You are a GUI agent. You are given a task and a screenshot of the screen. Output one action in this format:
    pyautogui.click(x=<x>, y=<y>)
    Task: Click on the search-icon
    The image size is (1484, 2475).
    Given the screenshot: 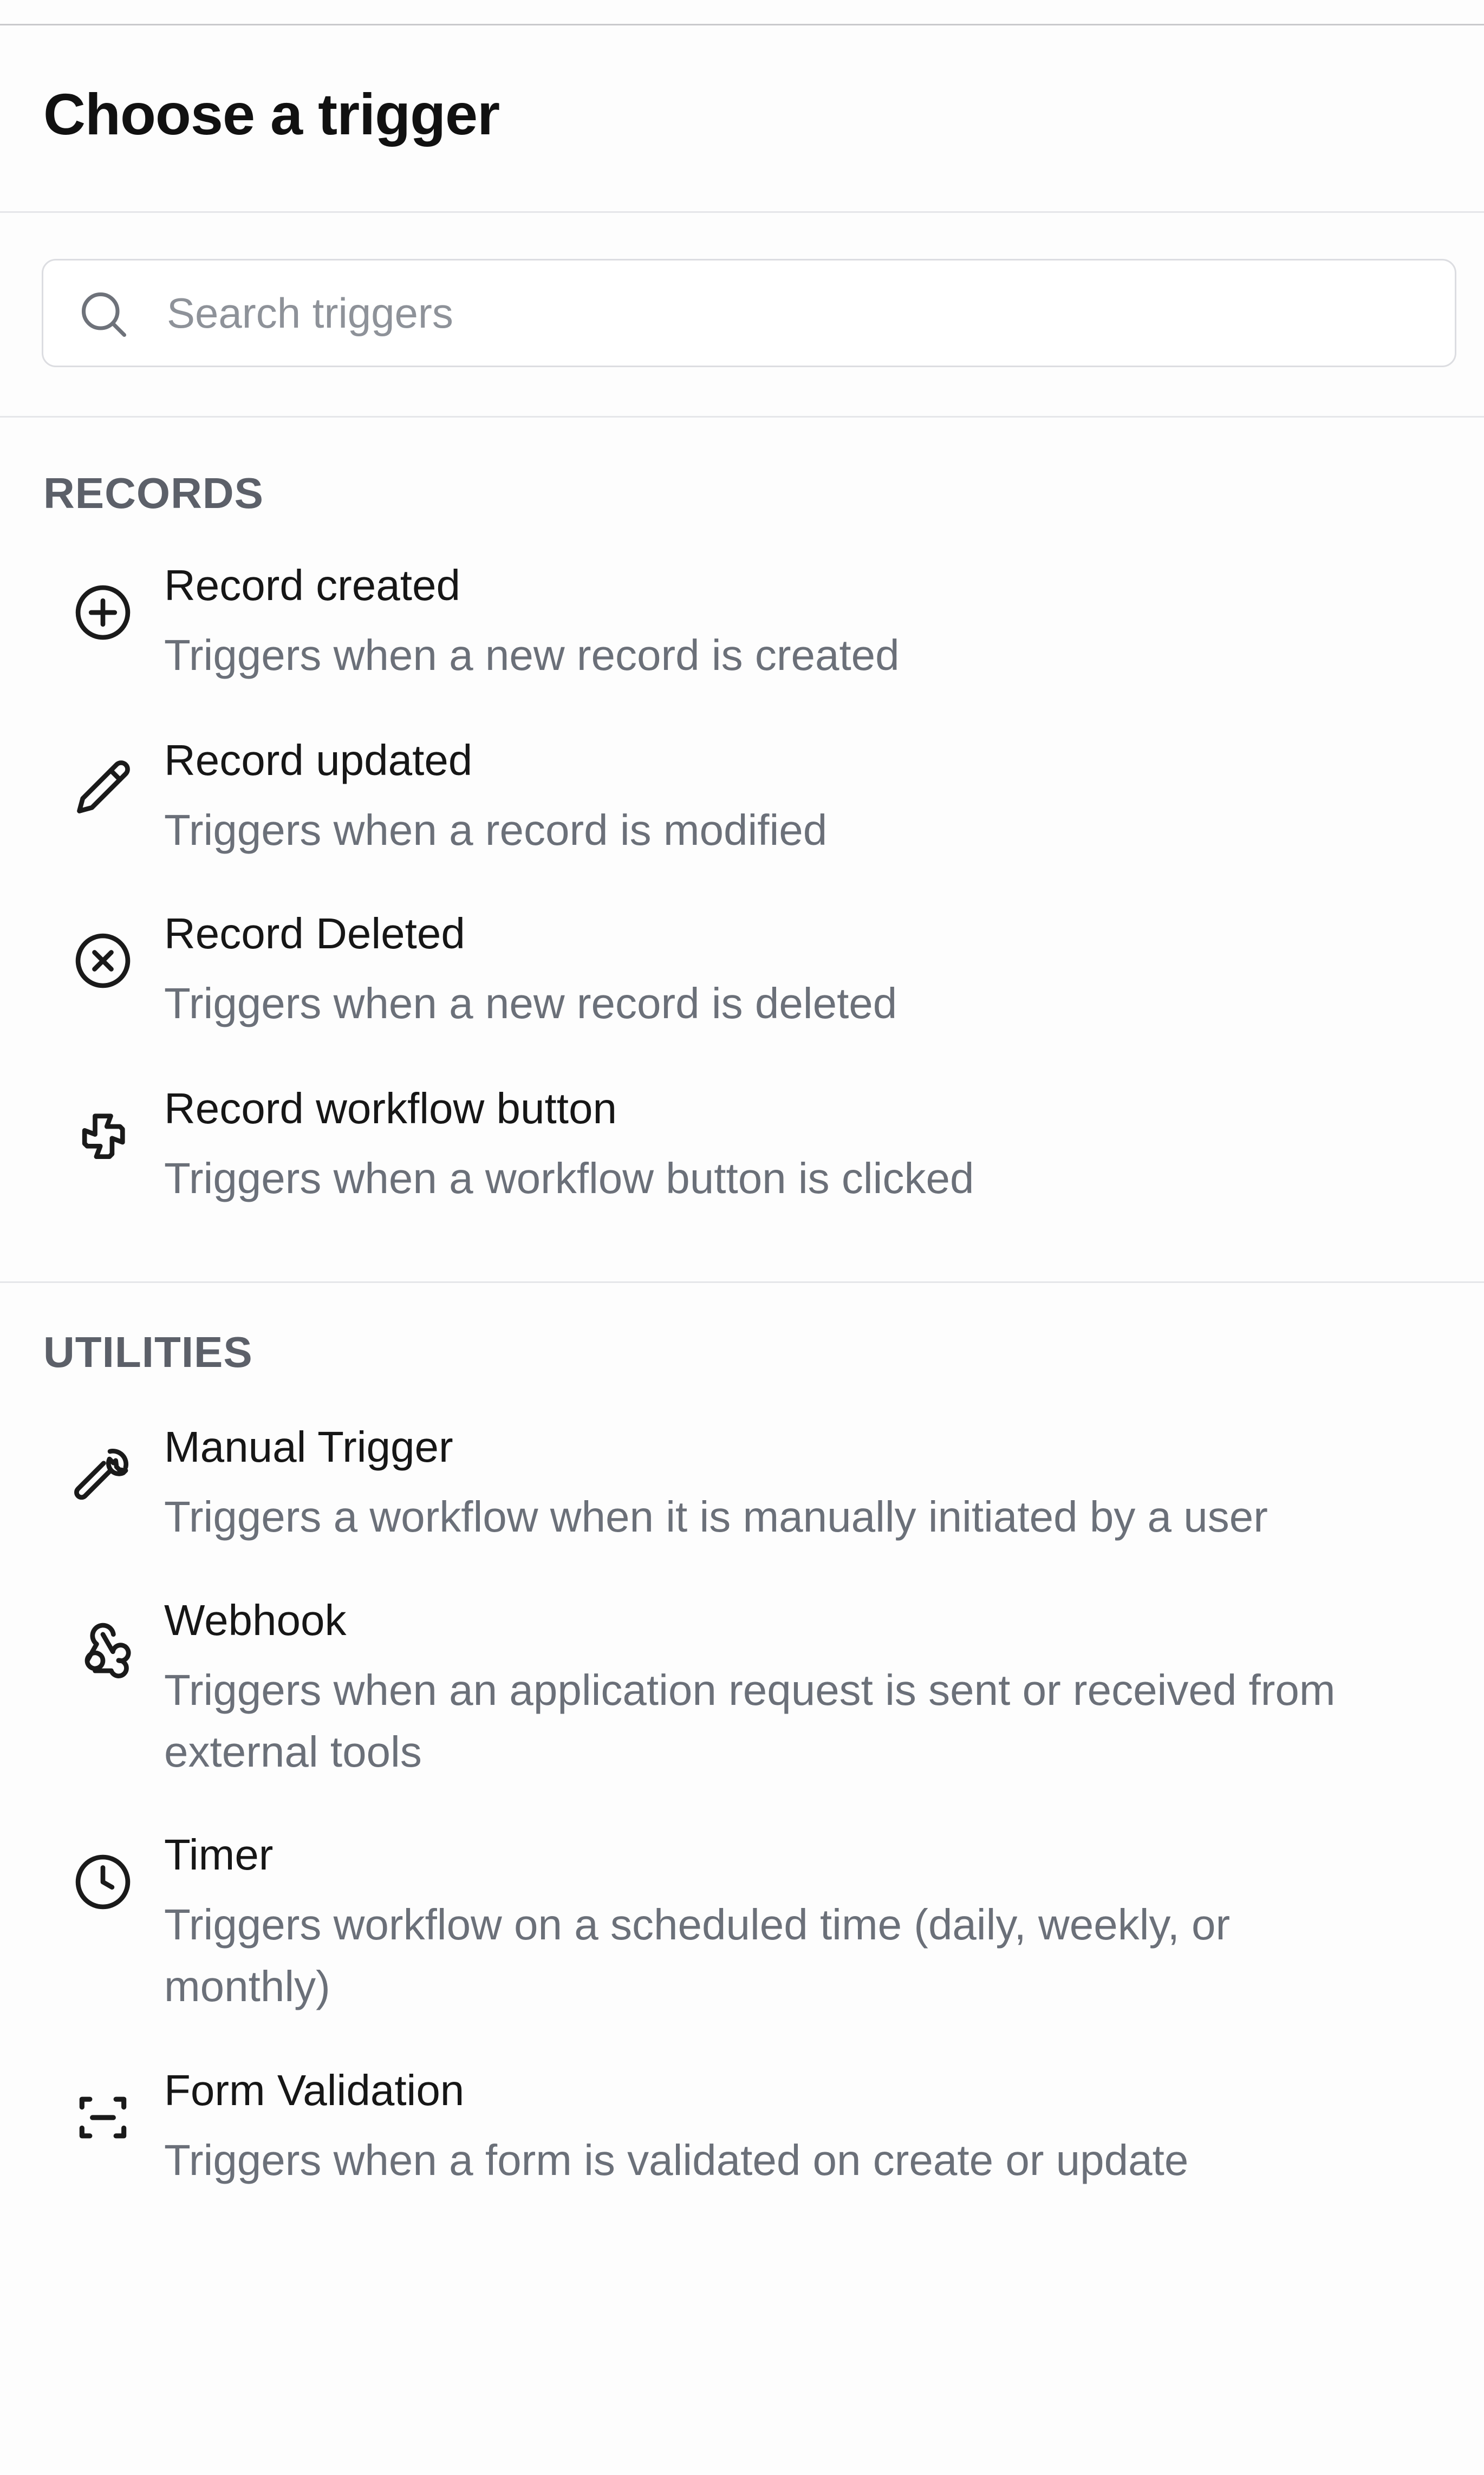 What is the action you would take?
    pyautogui.click(x=104, y=314)
    